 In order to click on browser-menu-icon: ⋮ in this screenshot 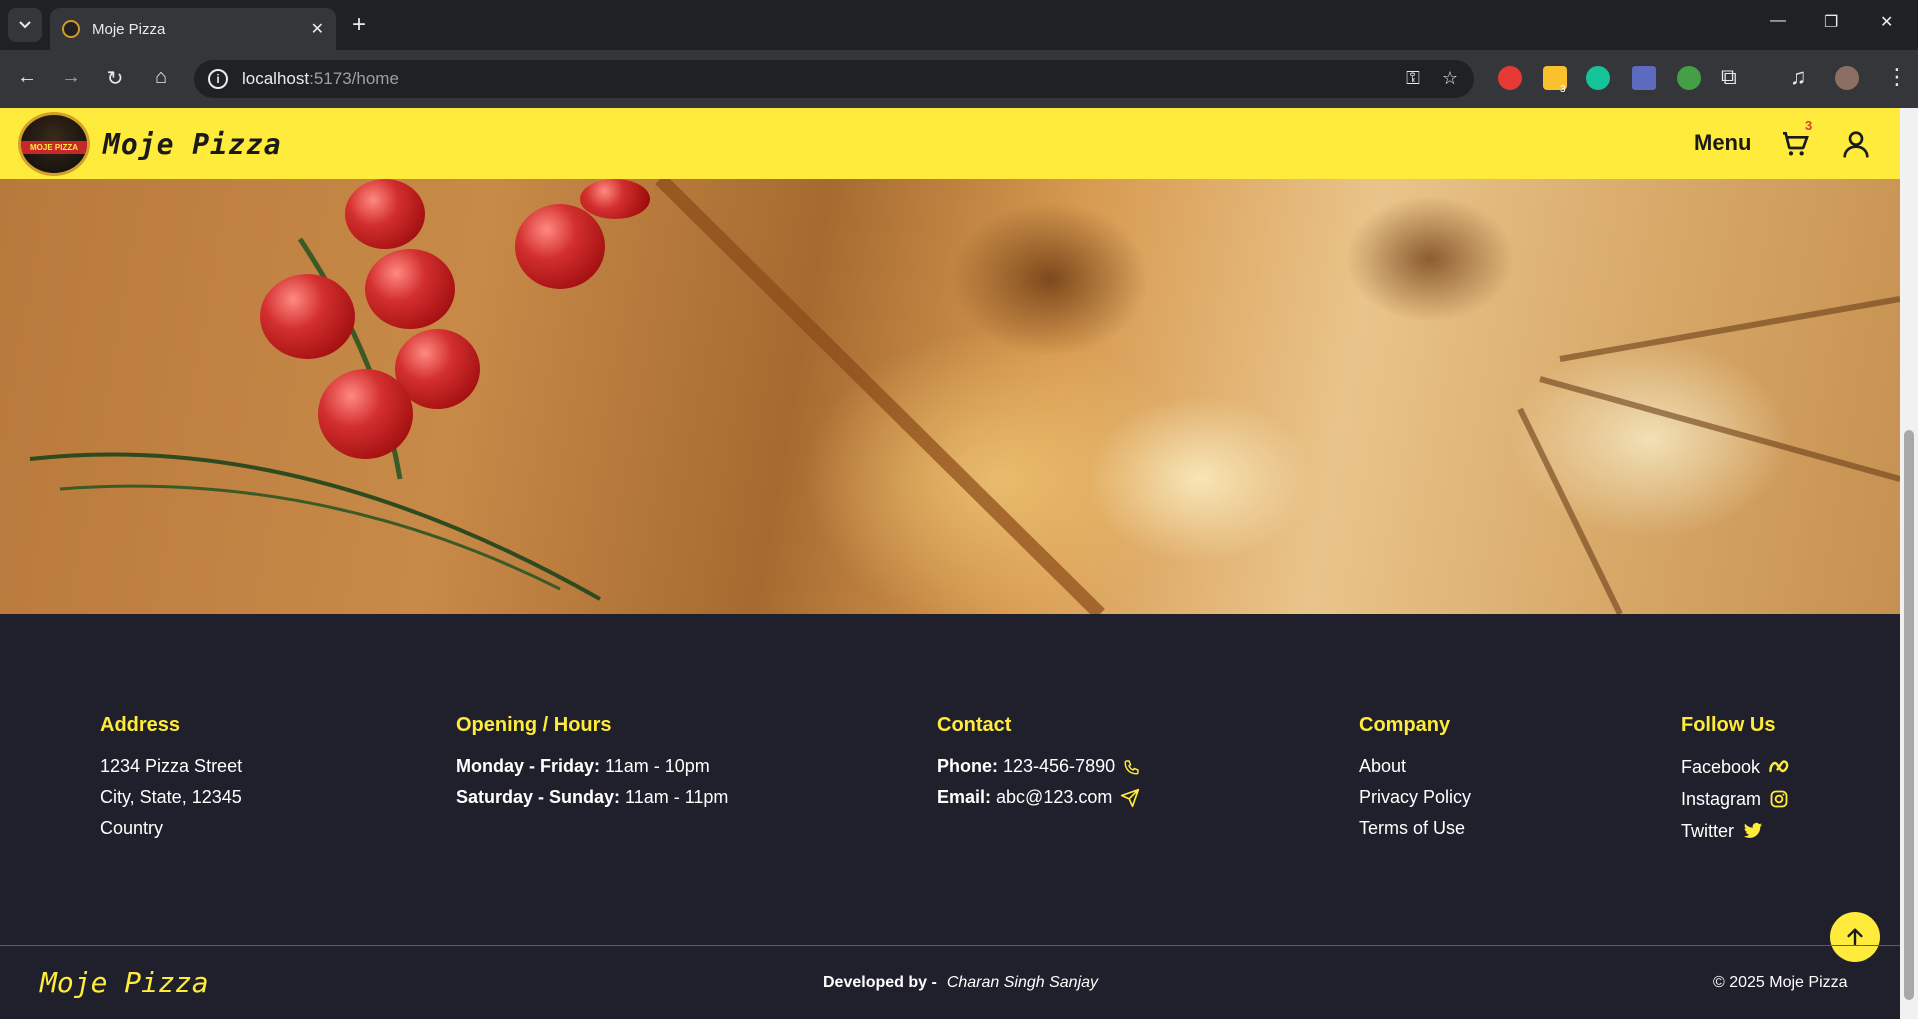, I will do `click(1897, 77)`.